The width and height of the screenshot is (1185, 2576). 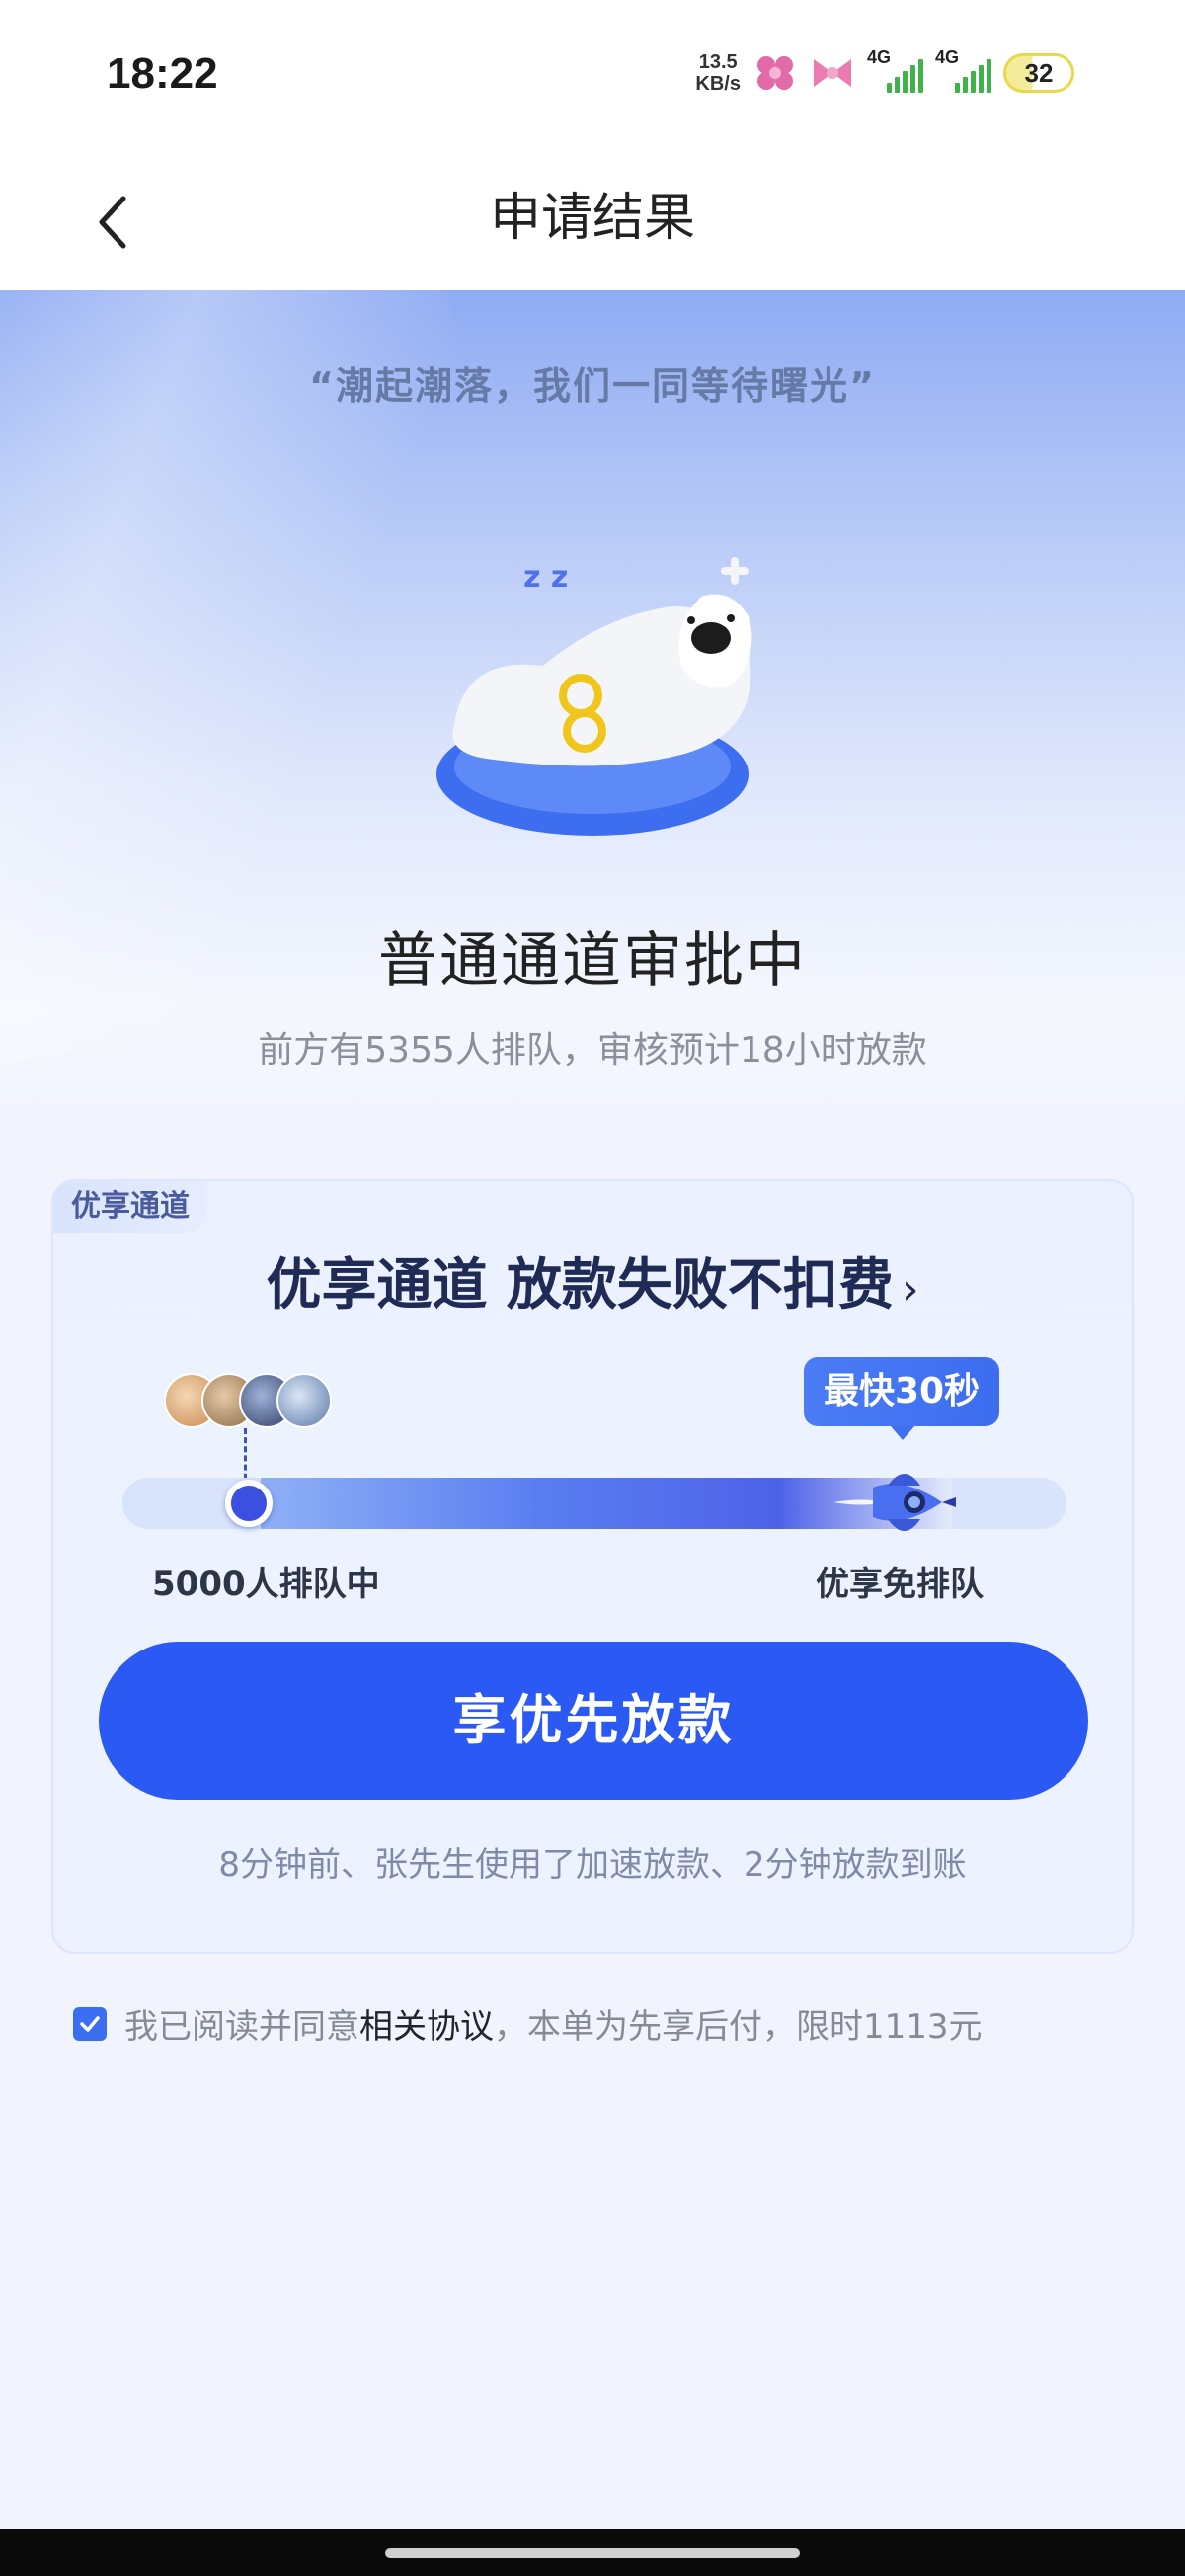 What do you see at coordinates (594, 1721) in the screenshot?
I see `priority-disbursement-button: 享优先放款` at bounding box center [594, 1721].